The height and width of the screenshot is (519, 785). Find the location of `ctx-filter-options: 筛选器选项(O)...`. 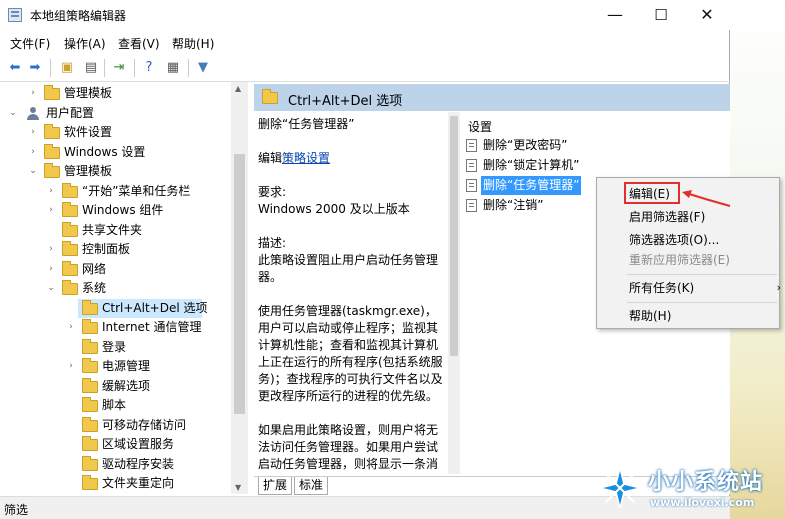

ctx-filter-options: 筛选器选项(O)... is located at coordinates (674, 240).